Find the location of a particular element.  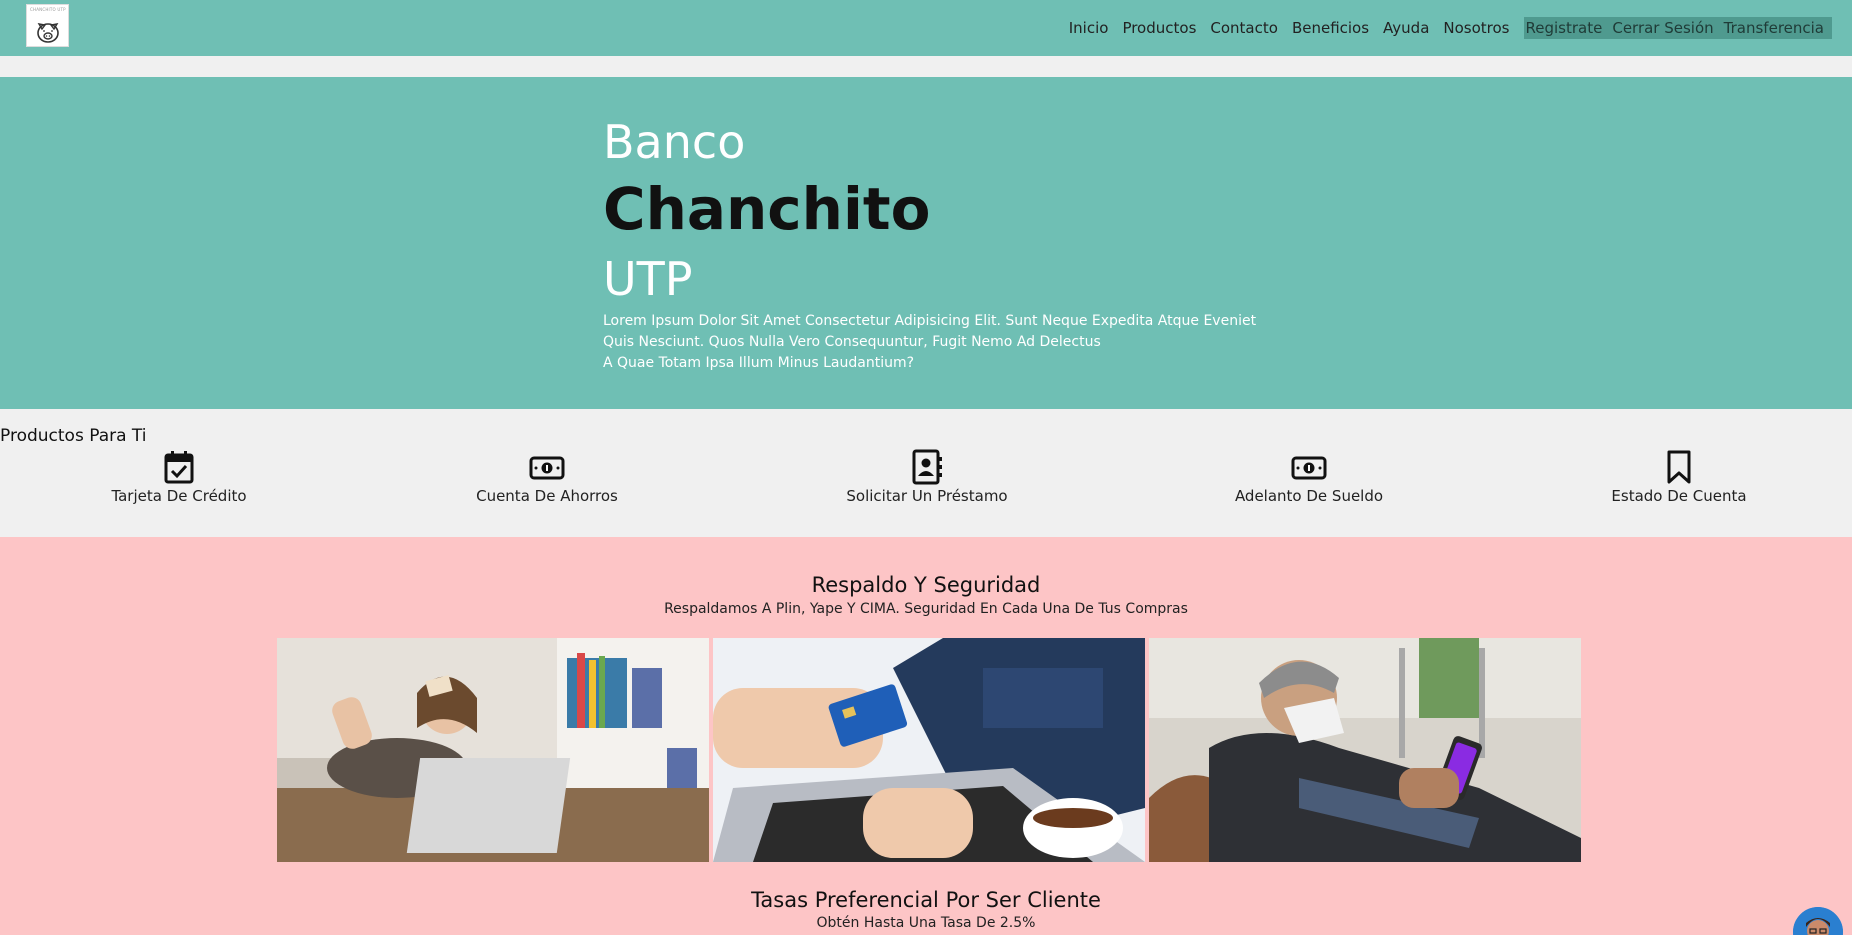

nav-contacto: Contacto is located at coordinates (1244, 28).